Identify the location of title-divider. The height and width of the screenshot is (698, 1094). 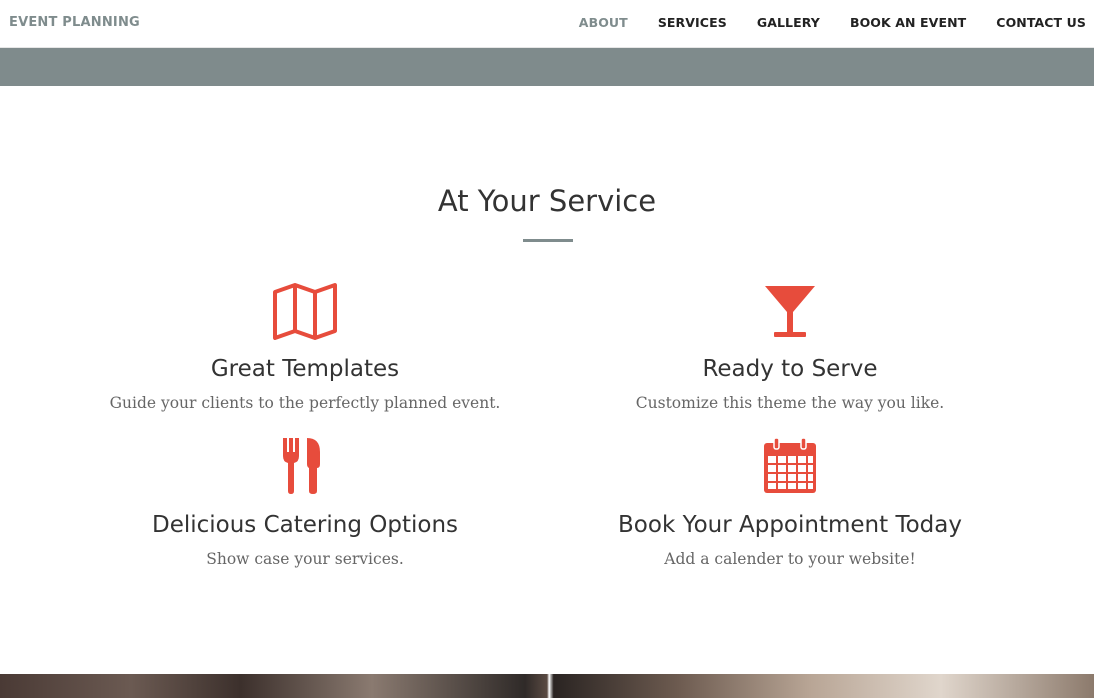
(548, 240).